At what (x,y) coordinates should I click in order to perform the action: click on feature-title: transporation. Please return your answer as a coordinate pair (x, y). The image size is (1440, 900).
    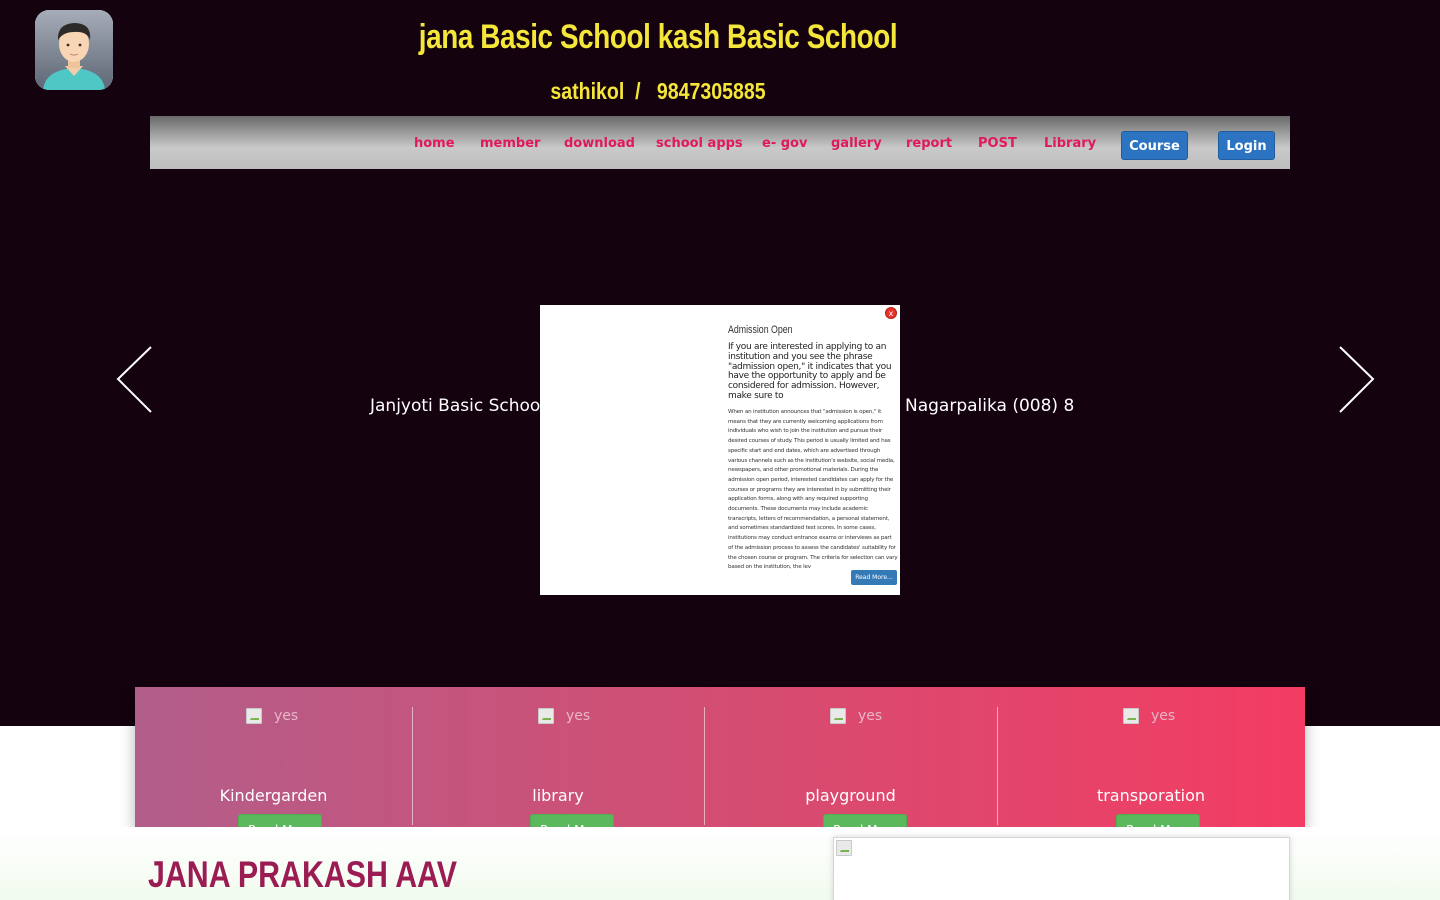
    Looking at the image, I should click on (1151, 795).